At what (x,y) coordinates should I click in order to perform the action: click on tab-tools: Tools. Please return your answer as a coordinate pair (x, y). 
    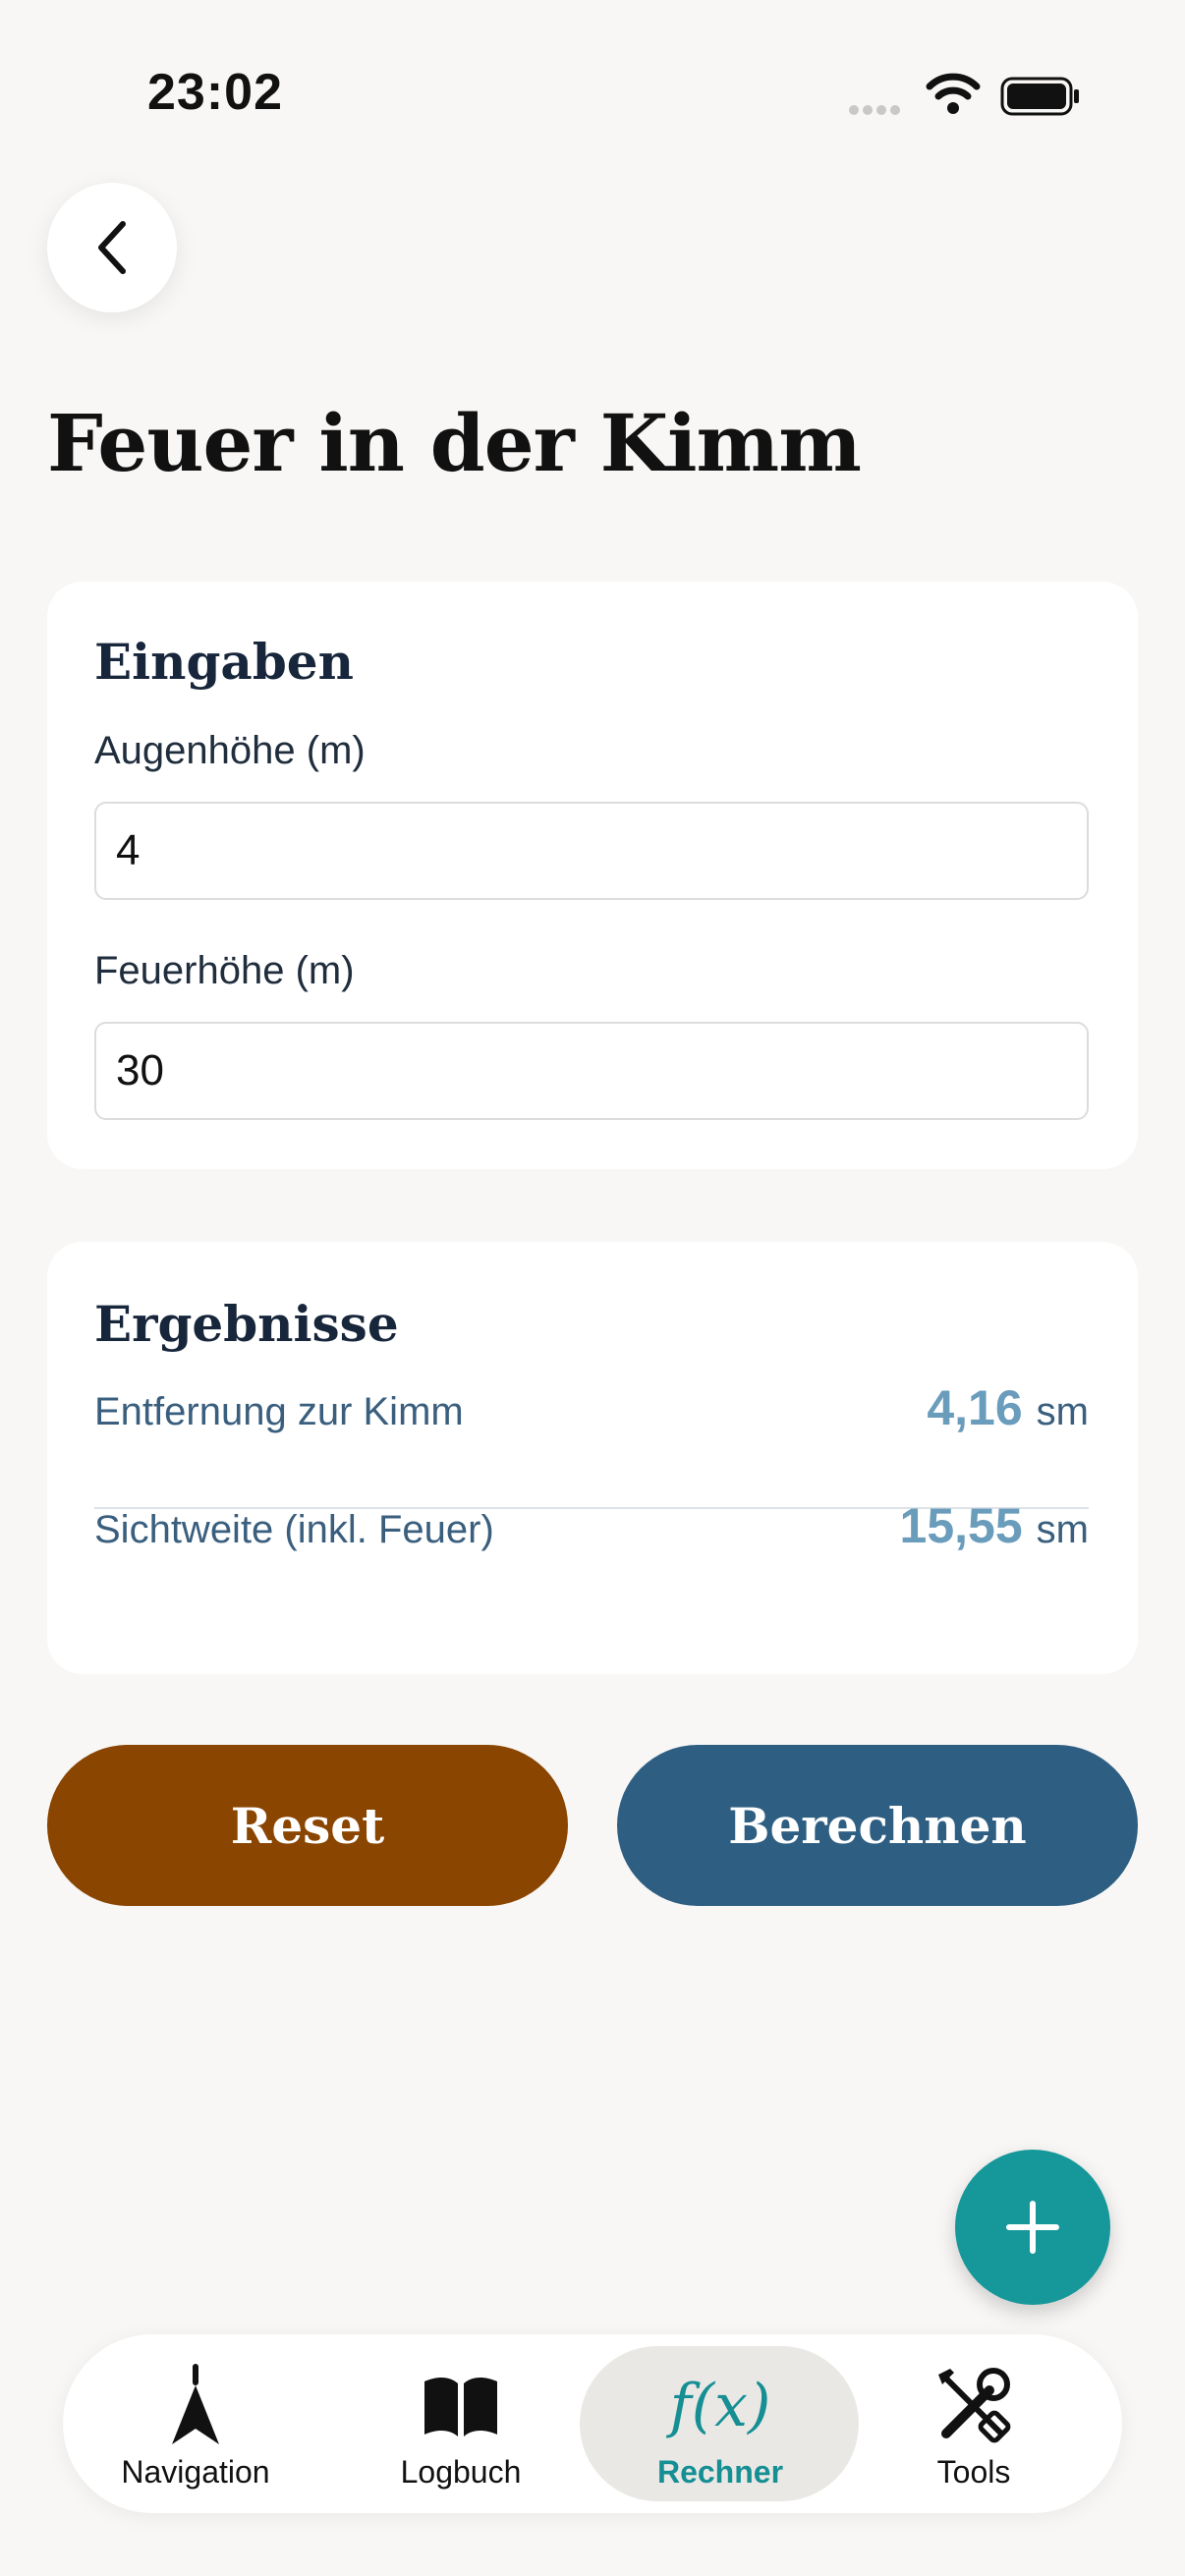
    Looking at the image, I should click on (974, 2423).